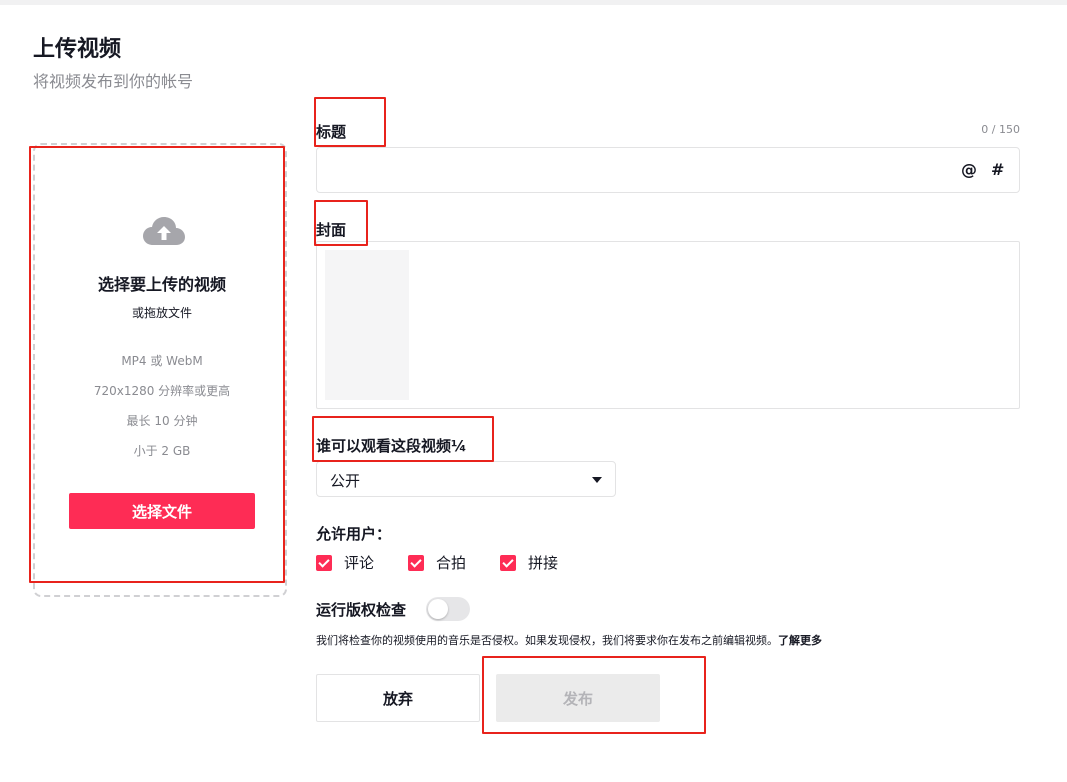 The image size is (1067, 782). I want to click on cloud-upload-icon, so click(164, 231).